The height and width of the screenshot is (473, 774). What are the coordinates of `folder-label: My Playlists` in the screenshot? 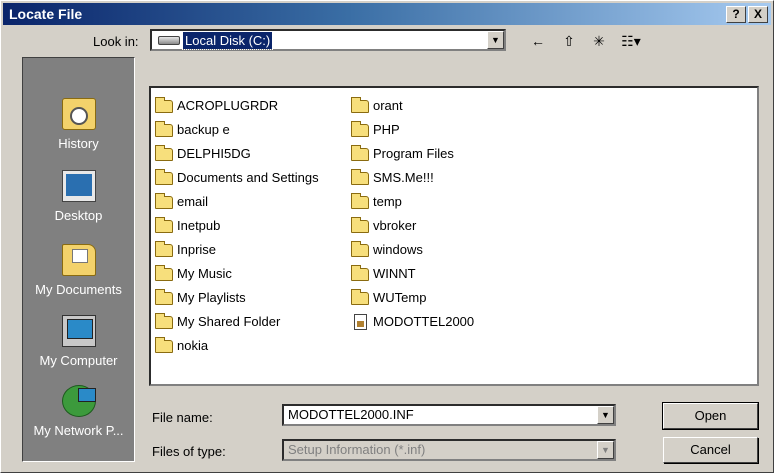 It's located at (211, 297).